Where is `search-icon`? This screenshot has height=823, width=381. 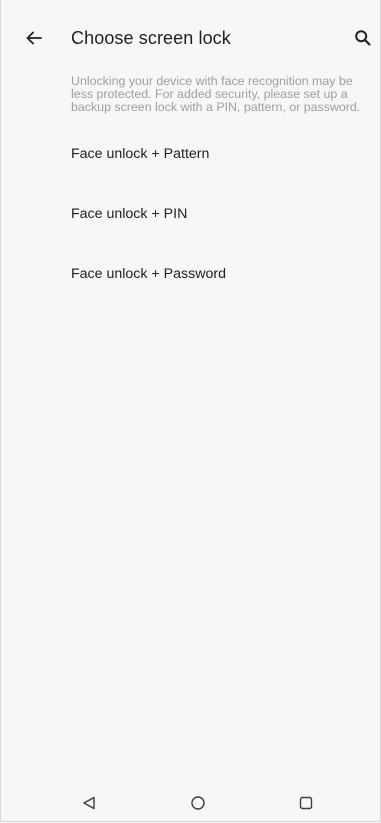 search-icon is located at coordinates (363, 38).